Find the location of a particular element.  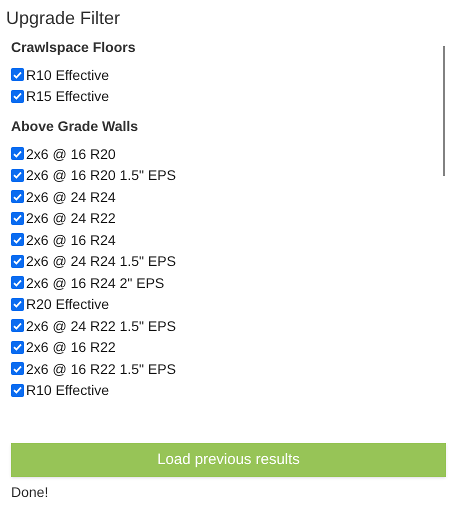

option-label: 2x6 @ 24 R22 is located at coordinates (71, 218).